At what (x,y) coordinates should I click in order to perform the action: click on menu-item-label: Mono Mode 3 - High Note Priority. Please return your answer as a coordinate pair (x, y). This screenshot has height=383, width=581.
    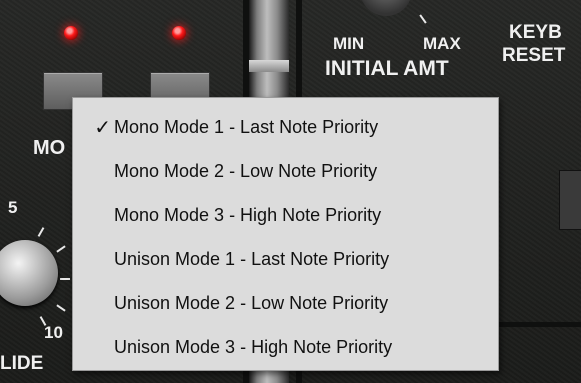
    Looking at the image, I should click on (248, 214).